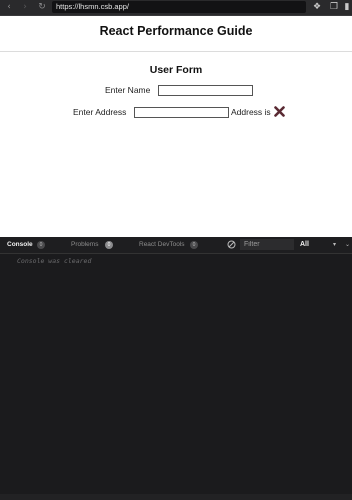 This screenshot has height=500, width=352. What do you see at coordinates (176, 51) in the screenshot?
I see `header-divider` at bounding box center [176, 51].